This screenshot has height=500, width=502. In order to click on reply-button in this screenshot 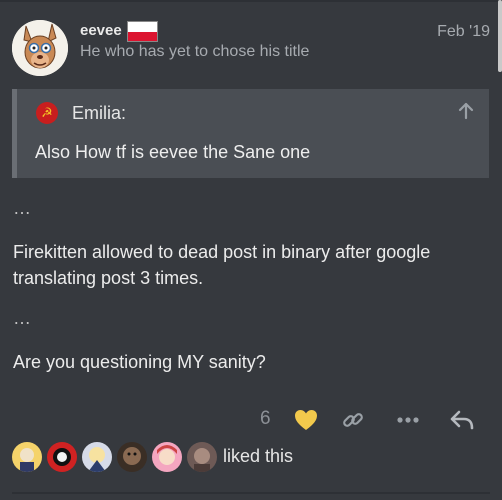, I will do `click(462, 420)`.